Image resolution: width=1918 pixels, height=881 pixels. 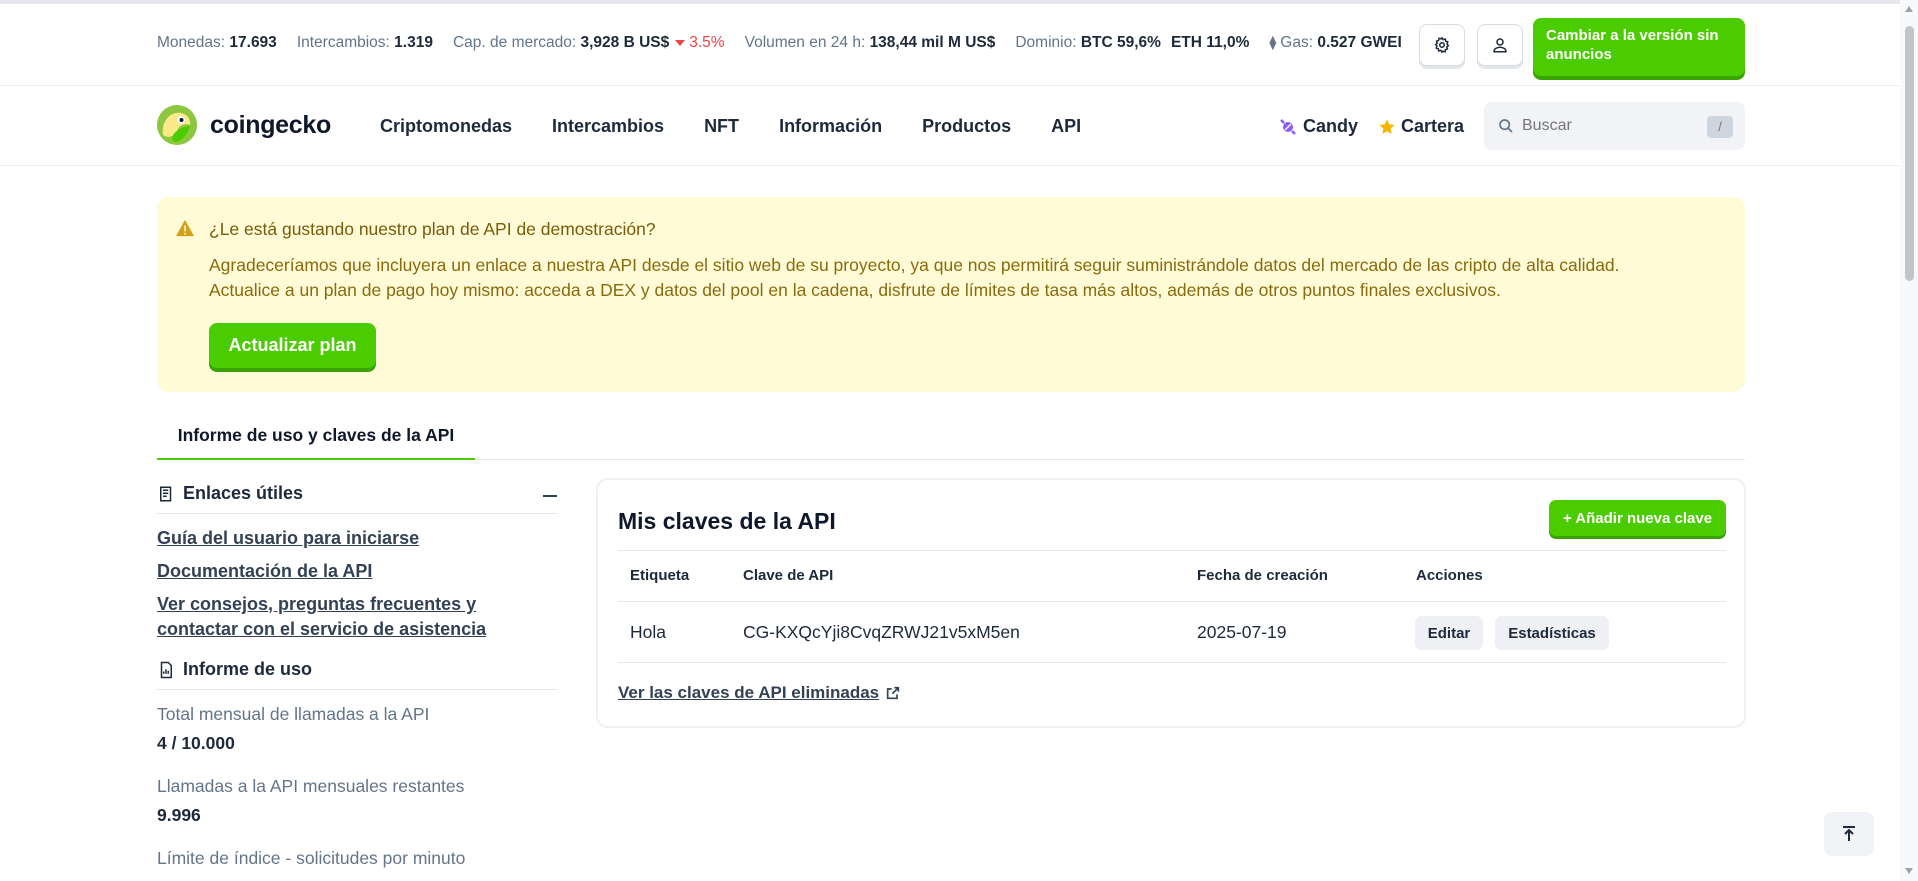 What do you see at coordinates (589, 43) in the screenshot?
I see `stat-market-cap: Cap. de mercado: 3,928 B US$ 3.5%` at bounding box center [589, 43].